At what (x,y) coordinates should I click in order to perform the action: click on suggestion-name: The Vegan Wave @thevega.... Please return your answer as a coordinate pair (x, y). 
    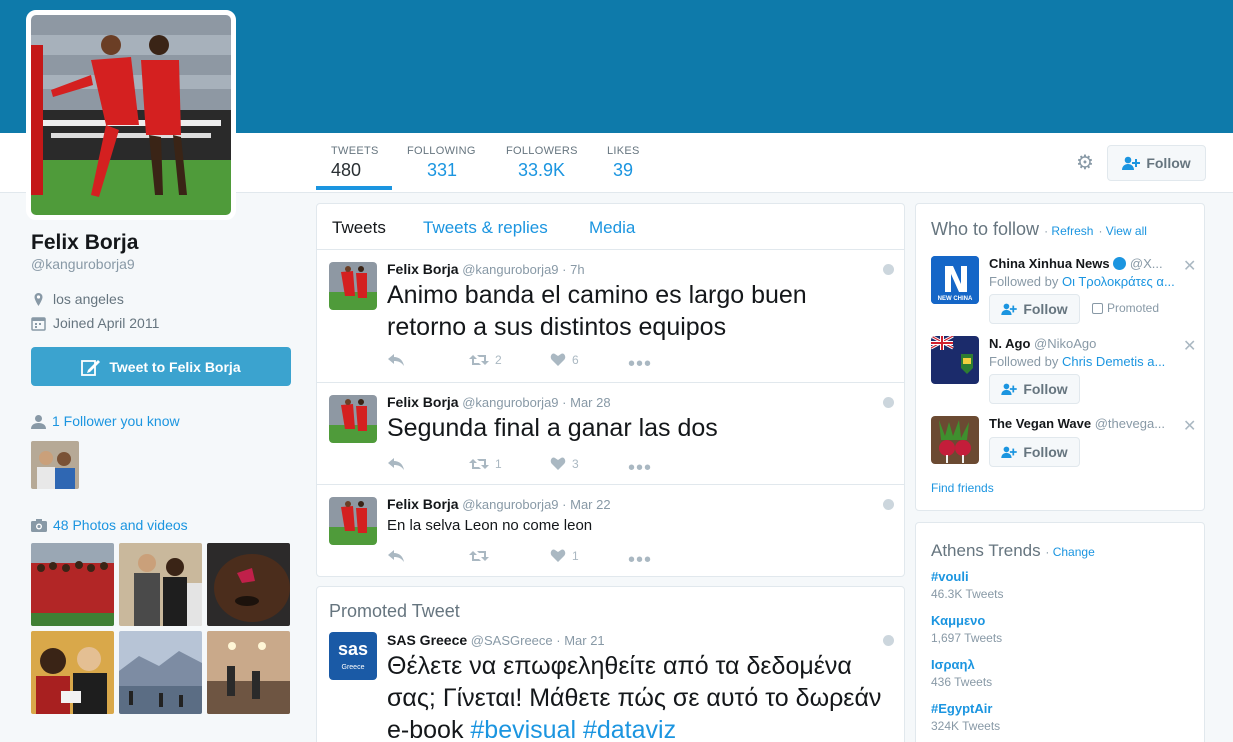
    Looking at the image, I should click on (1089, 423).